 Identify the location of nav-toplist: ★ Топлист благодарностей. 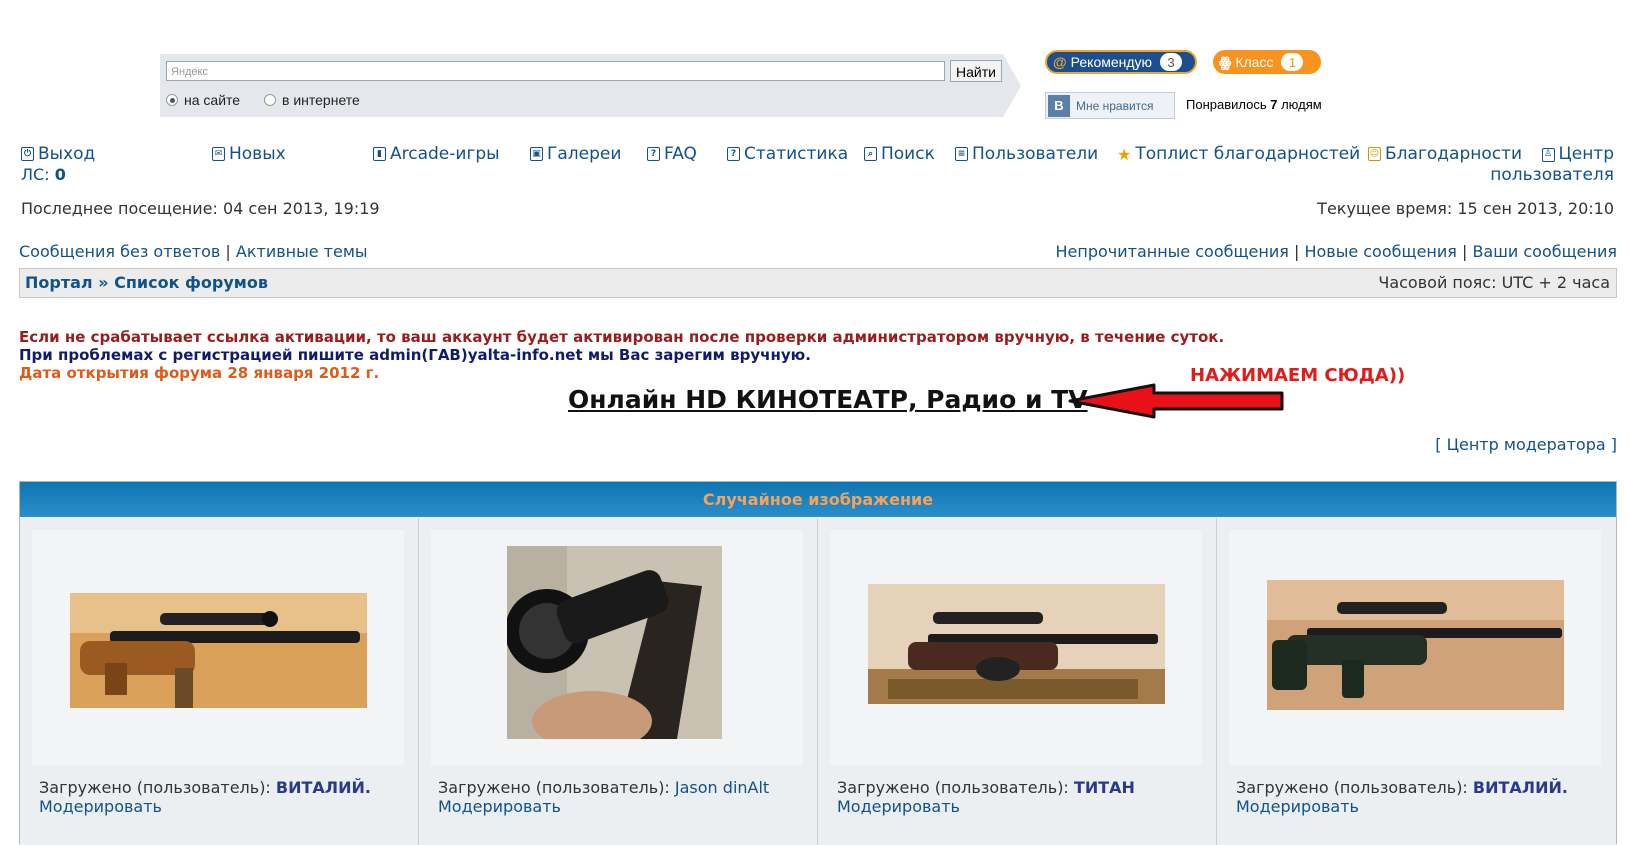
(1238, 154).